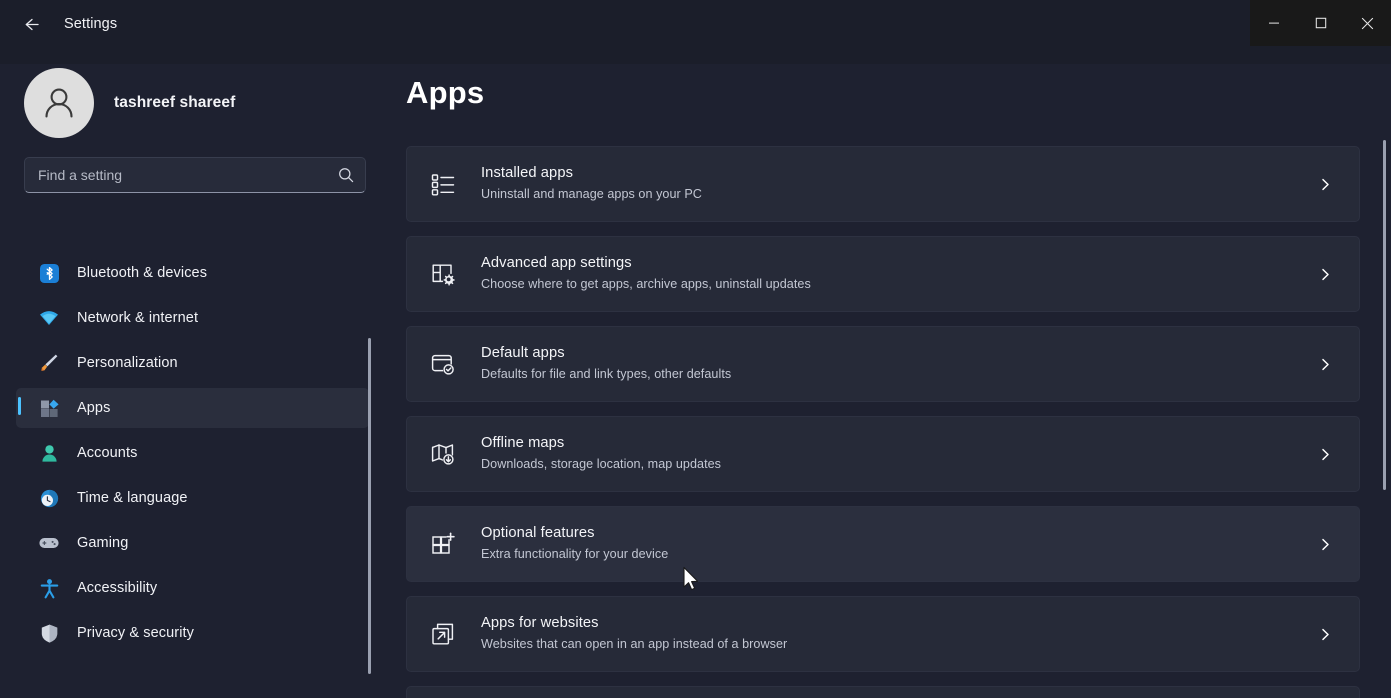  What do you see at coordinates (369, 506) in the screenshot?
I see `sidebar-scrollbar-thumb` at bounding box center [369, 506].